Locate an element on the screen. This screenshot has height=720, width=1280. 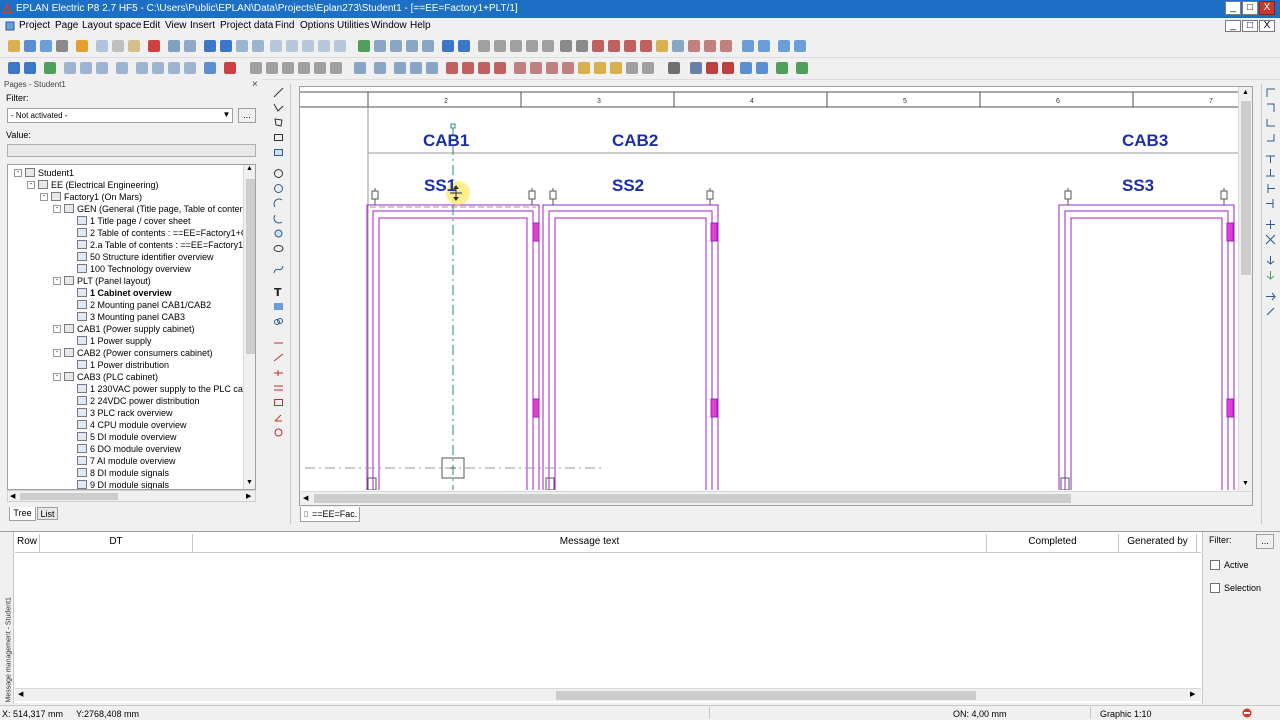
layout-icon is located at coordinates (340, 46).